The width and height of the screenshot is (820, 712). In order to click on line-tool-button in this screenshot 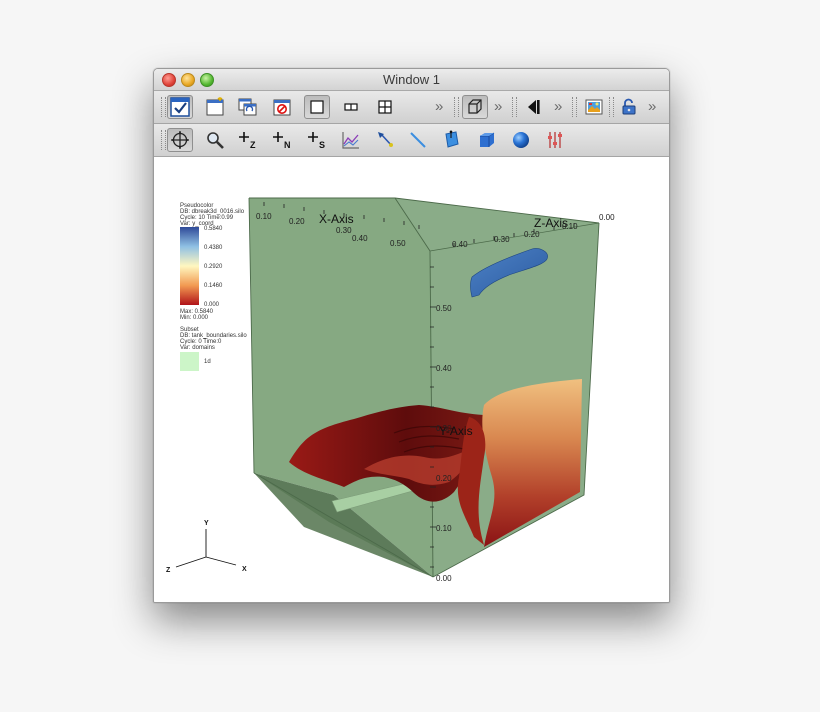, I will do `click(418, 140)`.